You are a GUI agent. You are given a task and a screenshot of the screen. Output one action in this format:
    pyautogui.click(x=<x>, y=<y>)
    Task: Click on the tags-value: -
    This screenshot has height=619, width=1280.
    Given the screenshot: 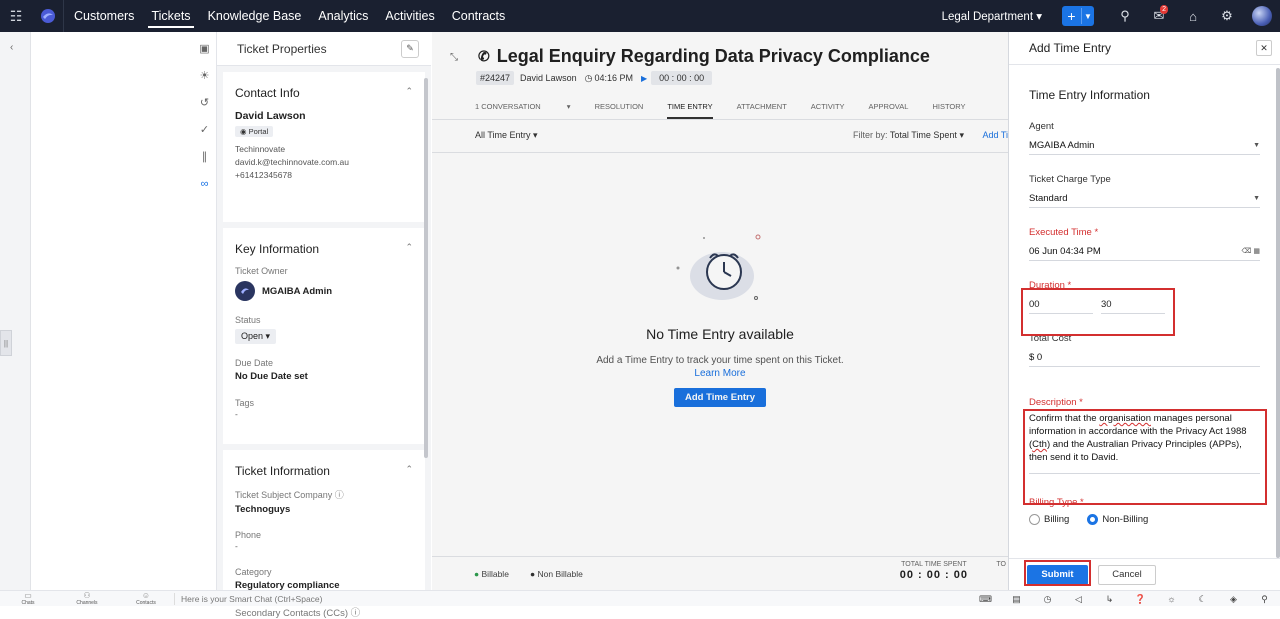 What is the action you would take?
    pyautogui.click(x=324, y=414)
    